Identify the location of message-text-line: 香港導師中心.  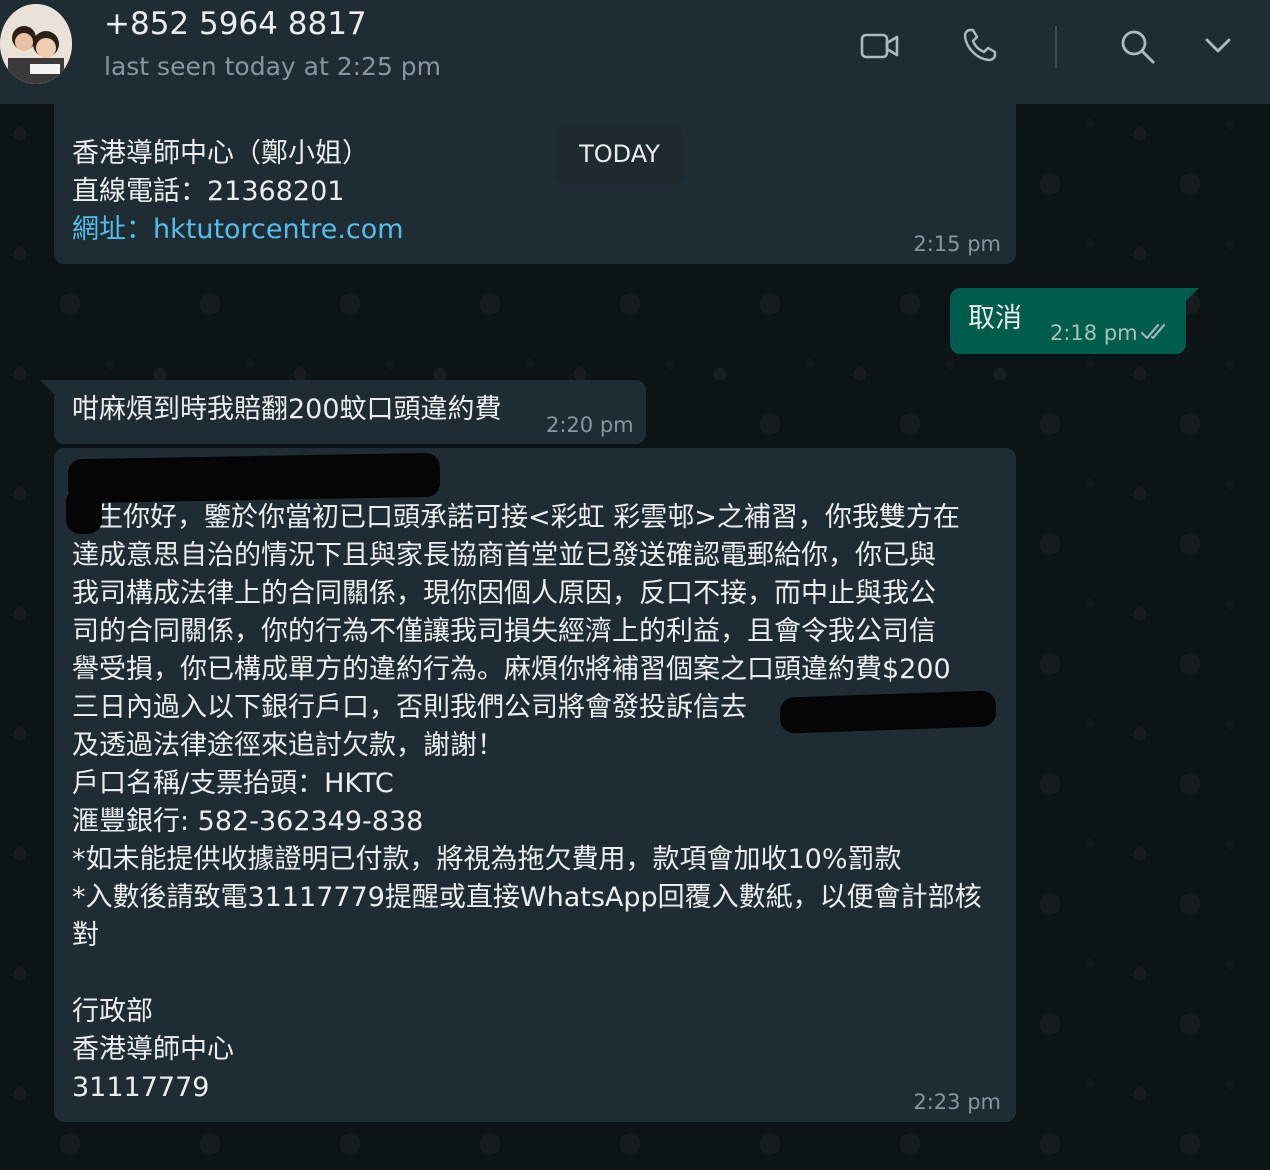
(153, 1049).